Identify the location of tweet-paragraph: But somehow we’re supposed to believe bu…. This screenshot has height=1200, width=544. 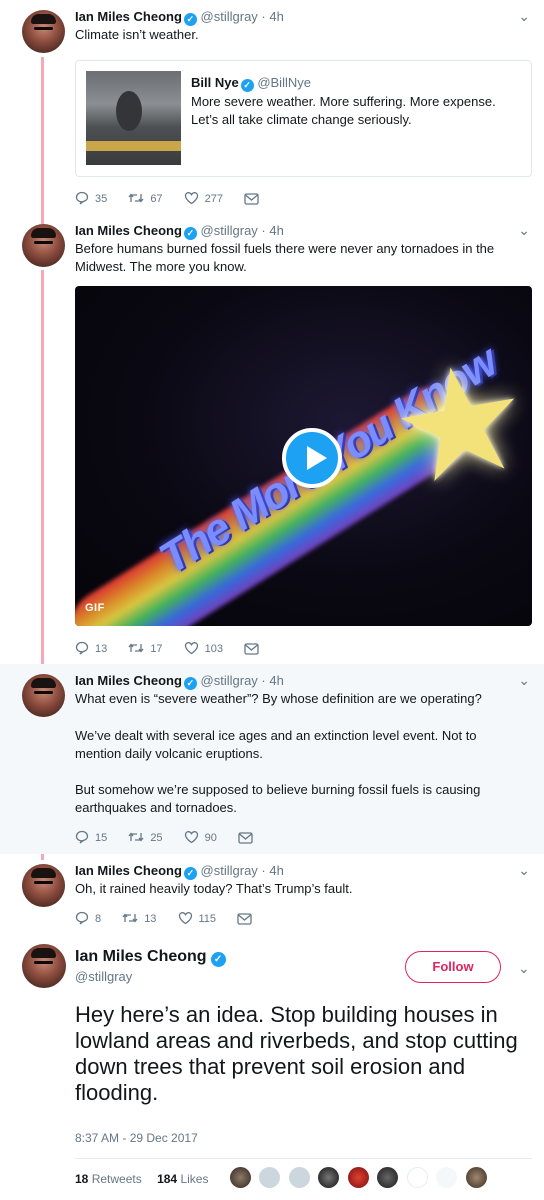
(278, 798).